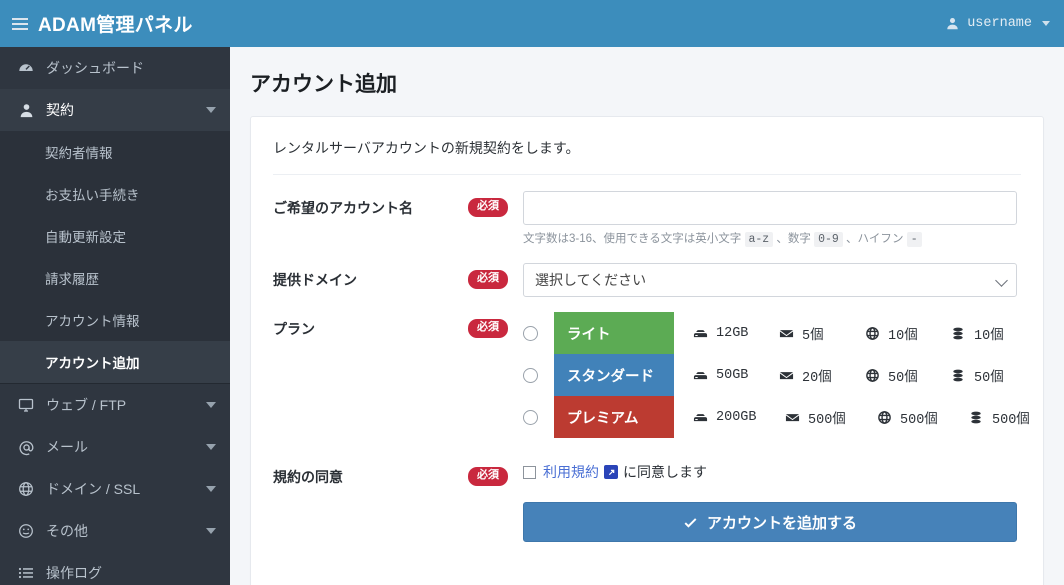  What do you see at coordinates (93, 489) in the screenshot?
I see `sidebar-item-label: ドメイン / SSL` at bounding box center [93, 489].